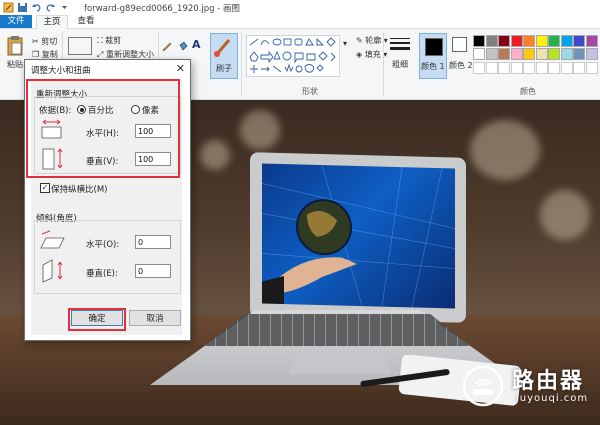 Image resolution: width=600 pixels, height=425 pixels. I want to click on paint-app-icon, so click(8, 7).